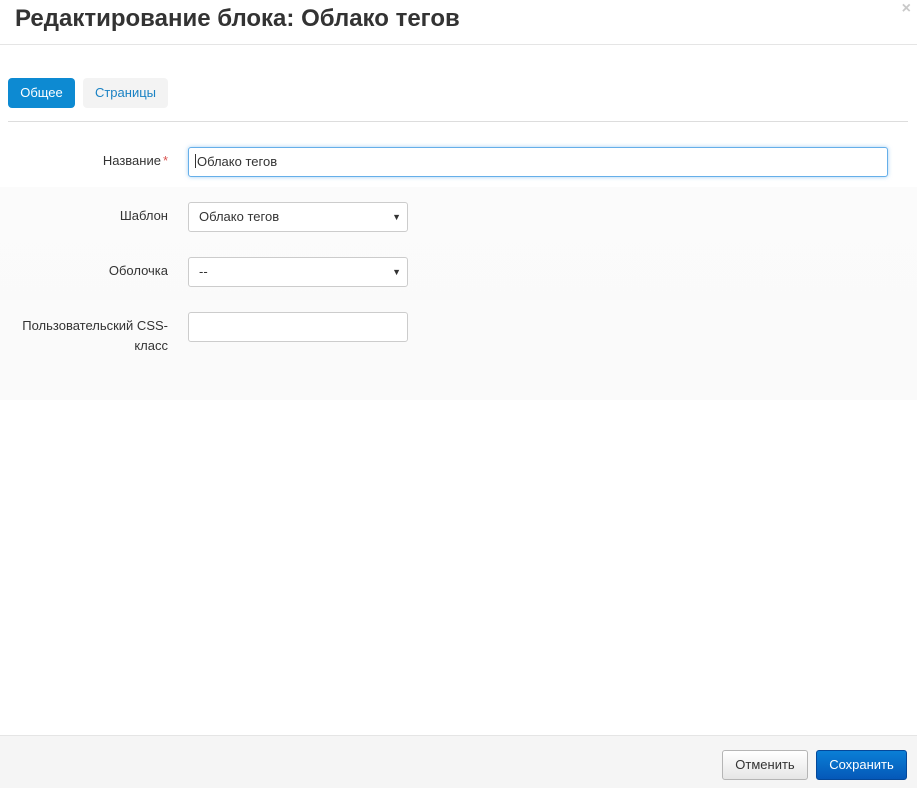  What do you see at coordinates (125, 93) in the screenshot?
I see `tab-pages: Страницы` at bounding box center [125, 93].